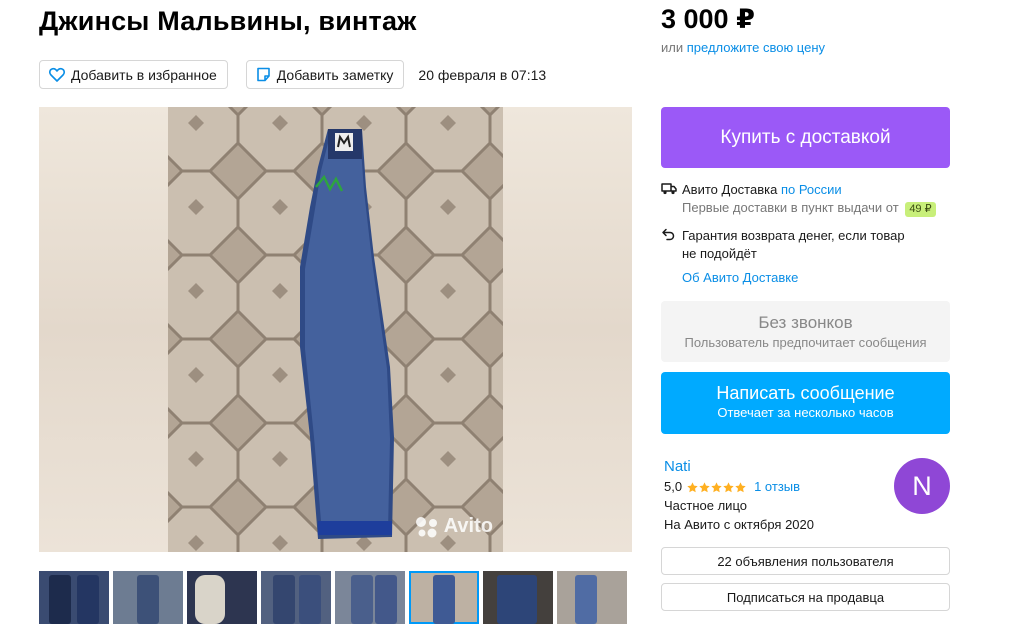 The image size is (1024, 624). I want to click on delivery-region: по России, so click(811, 189).